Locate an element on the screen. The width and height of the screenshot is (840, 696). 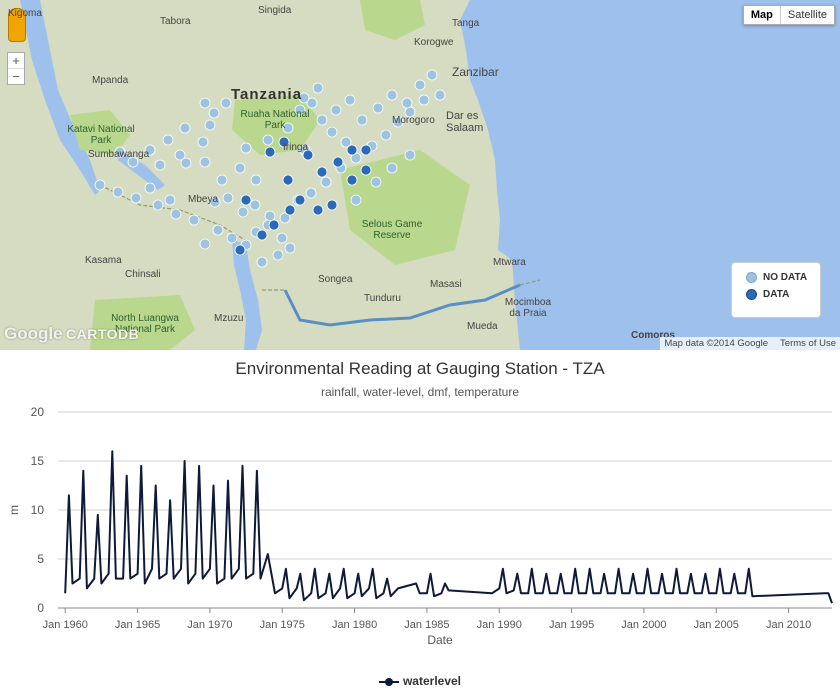
legend-no-data-label: NO DATA is located at coordinates (785, 277).